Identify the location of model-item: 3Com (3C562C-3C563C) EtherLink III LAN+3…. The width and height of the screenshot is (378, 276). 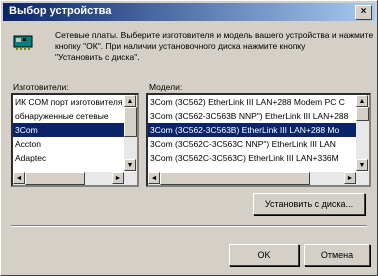
(258, 158).